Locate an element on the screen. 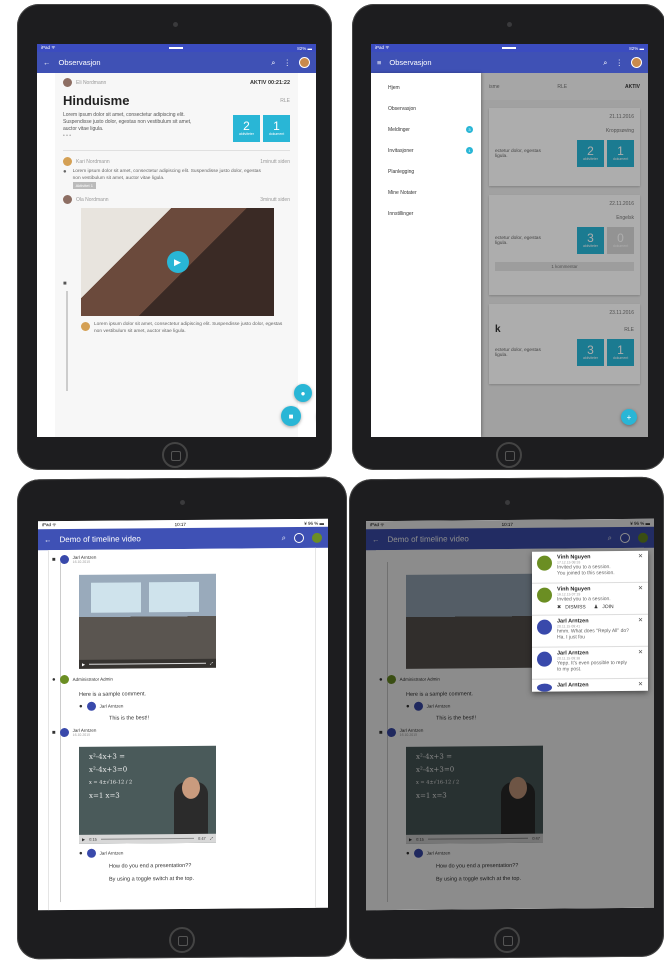 The width and height of the screenshot is (664, 961). author-avatar is located at coordinates (64, 559).